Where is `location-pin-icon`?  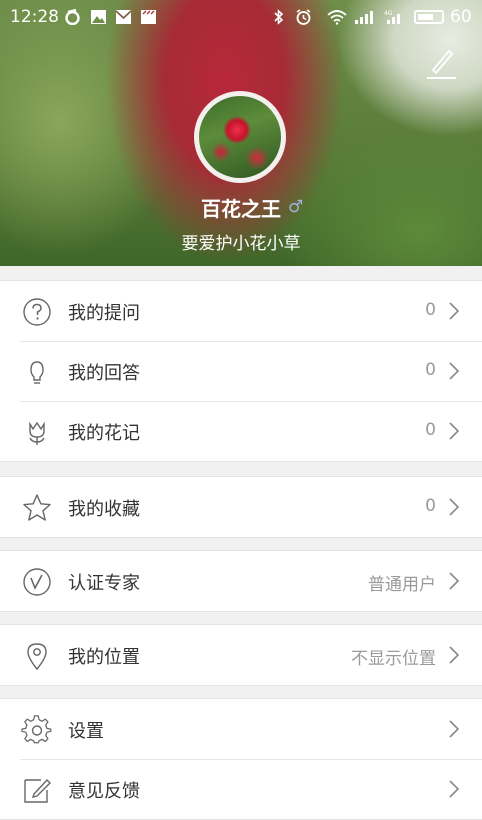 location-pin-icon is located at coordinates (37, 657).